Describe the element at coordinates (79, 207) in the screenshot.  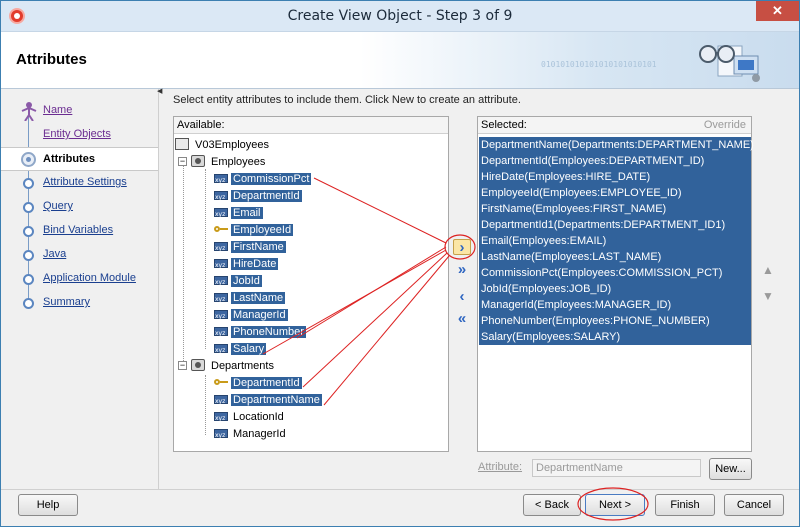
I see `nav-step-query: Query` at that location.